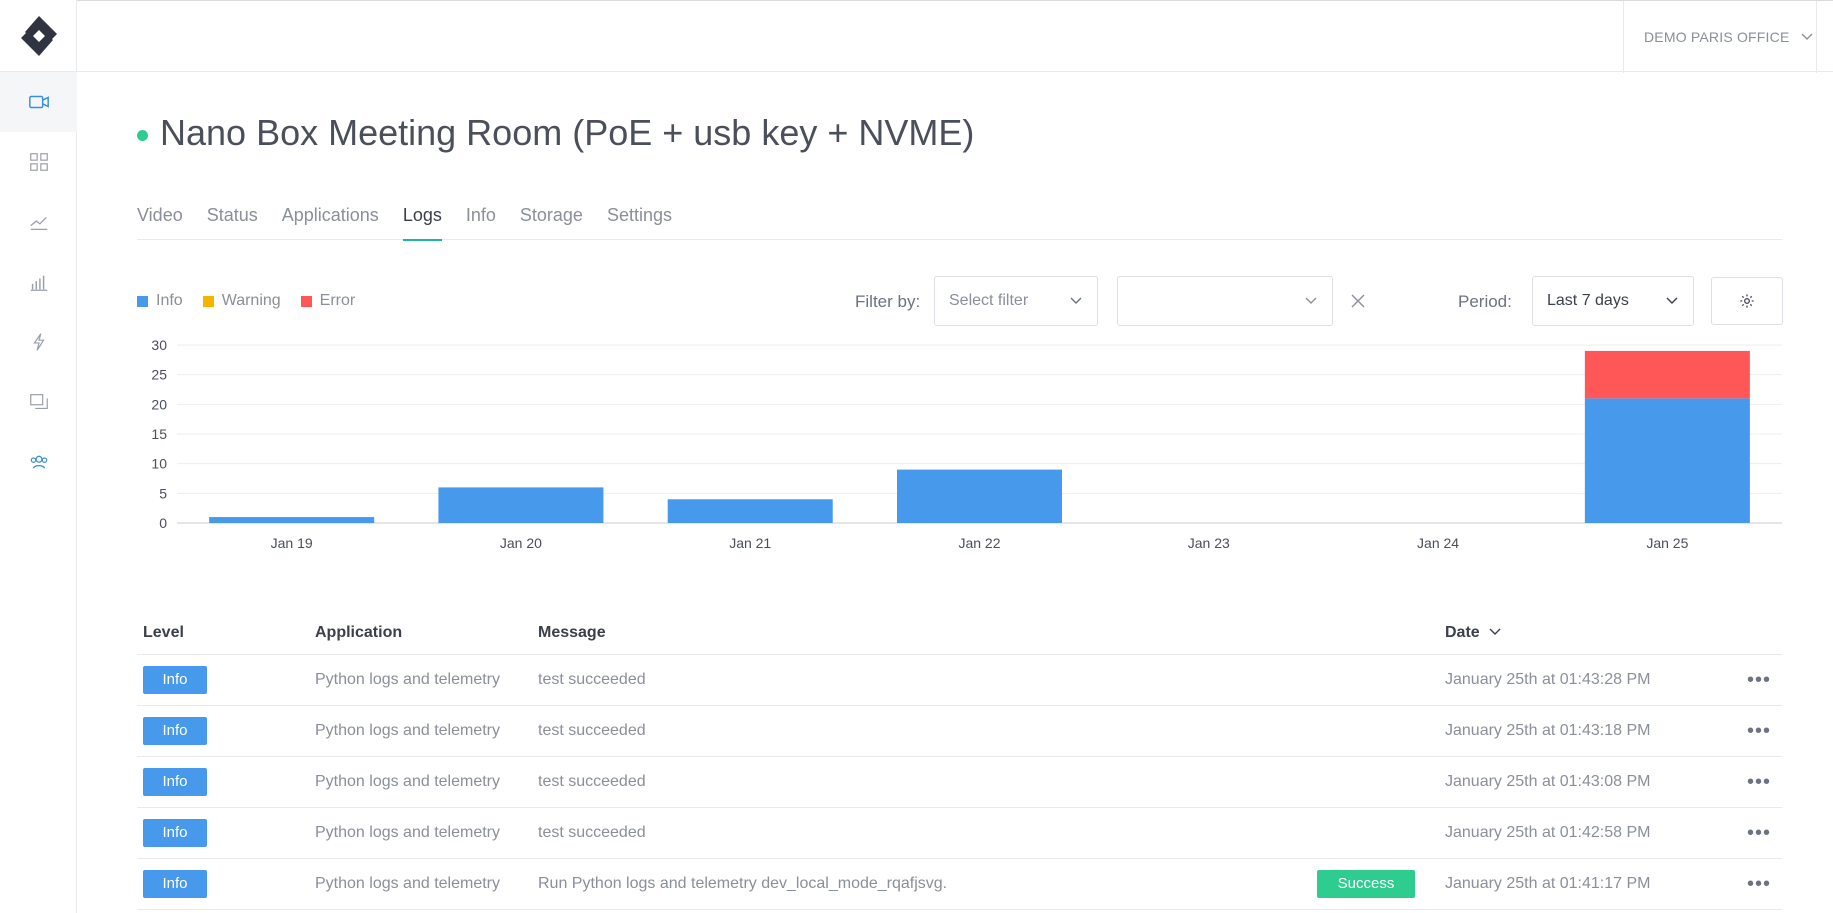  What do you see at coordinates (38, 222) in the screenshot?
I see `sidebar-item-analytics` at bounding box center [38, 222].